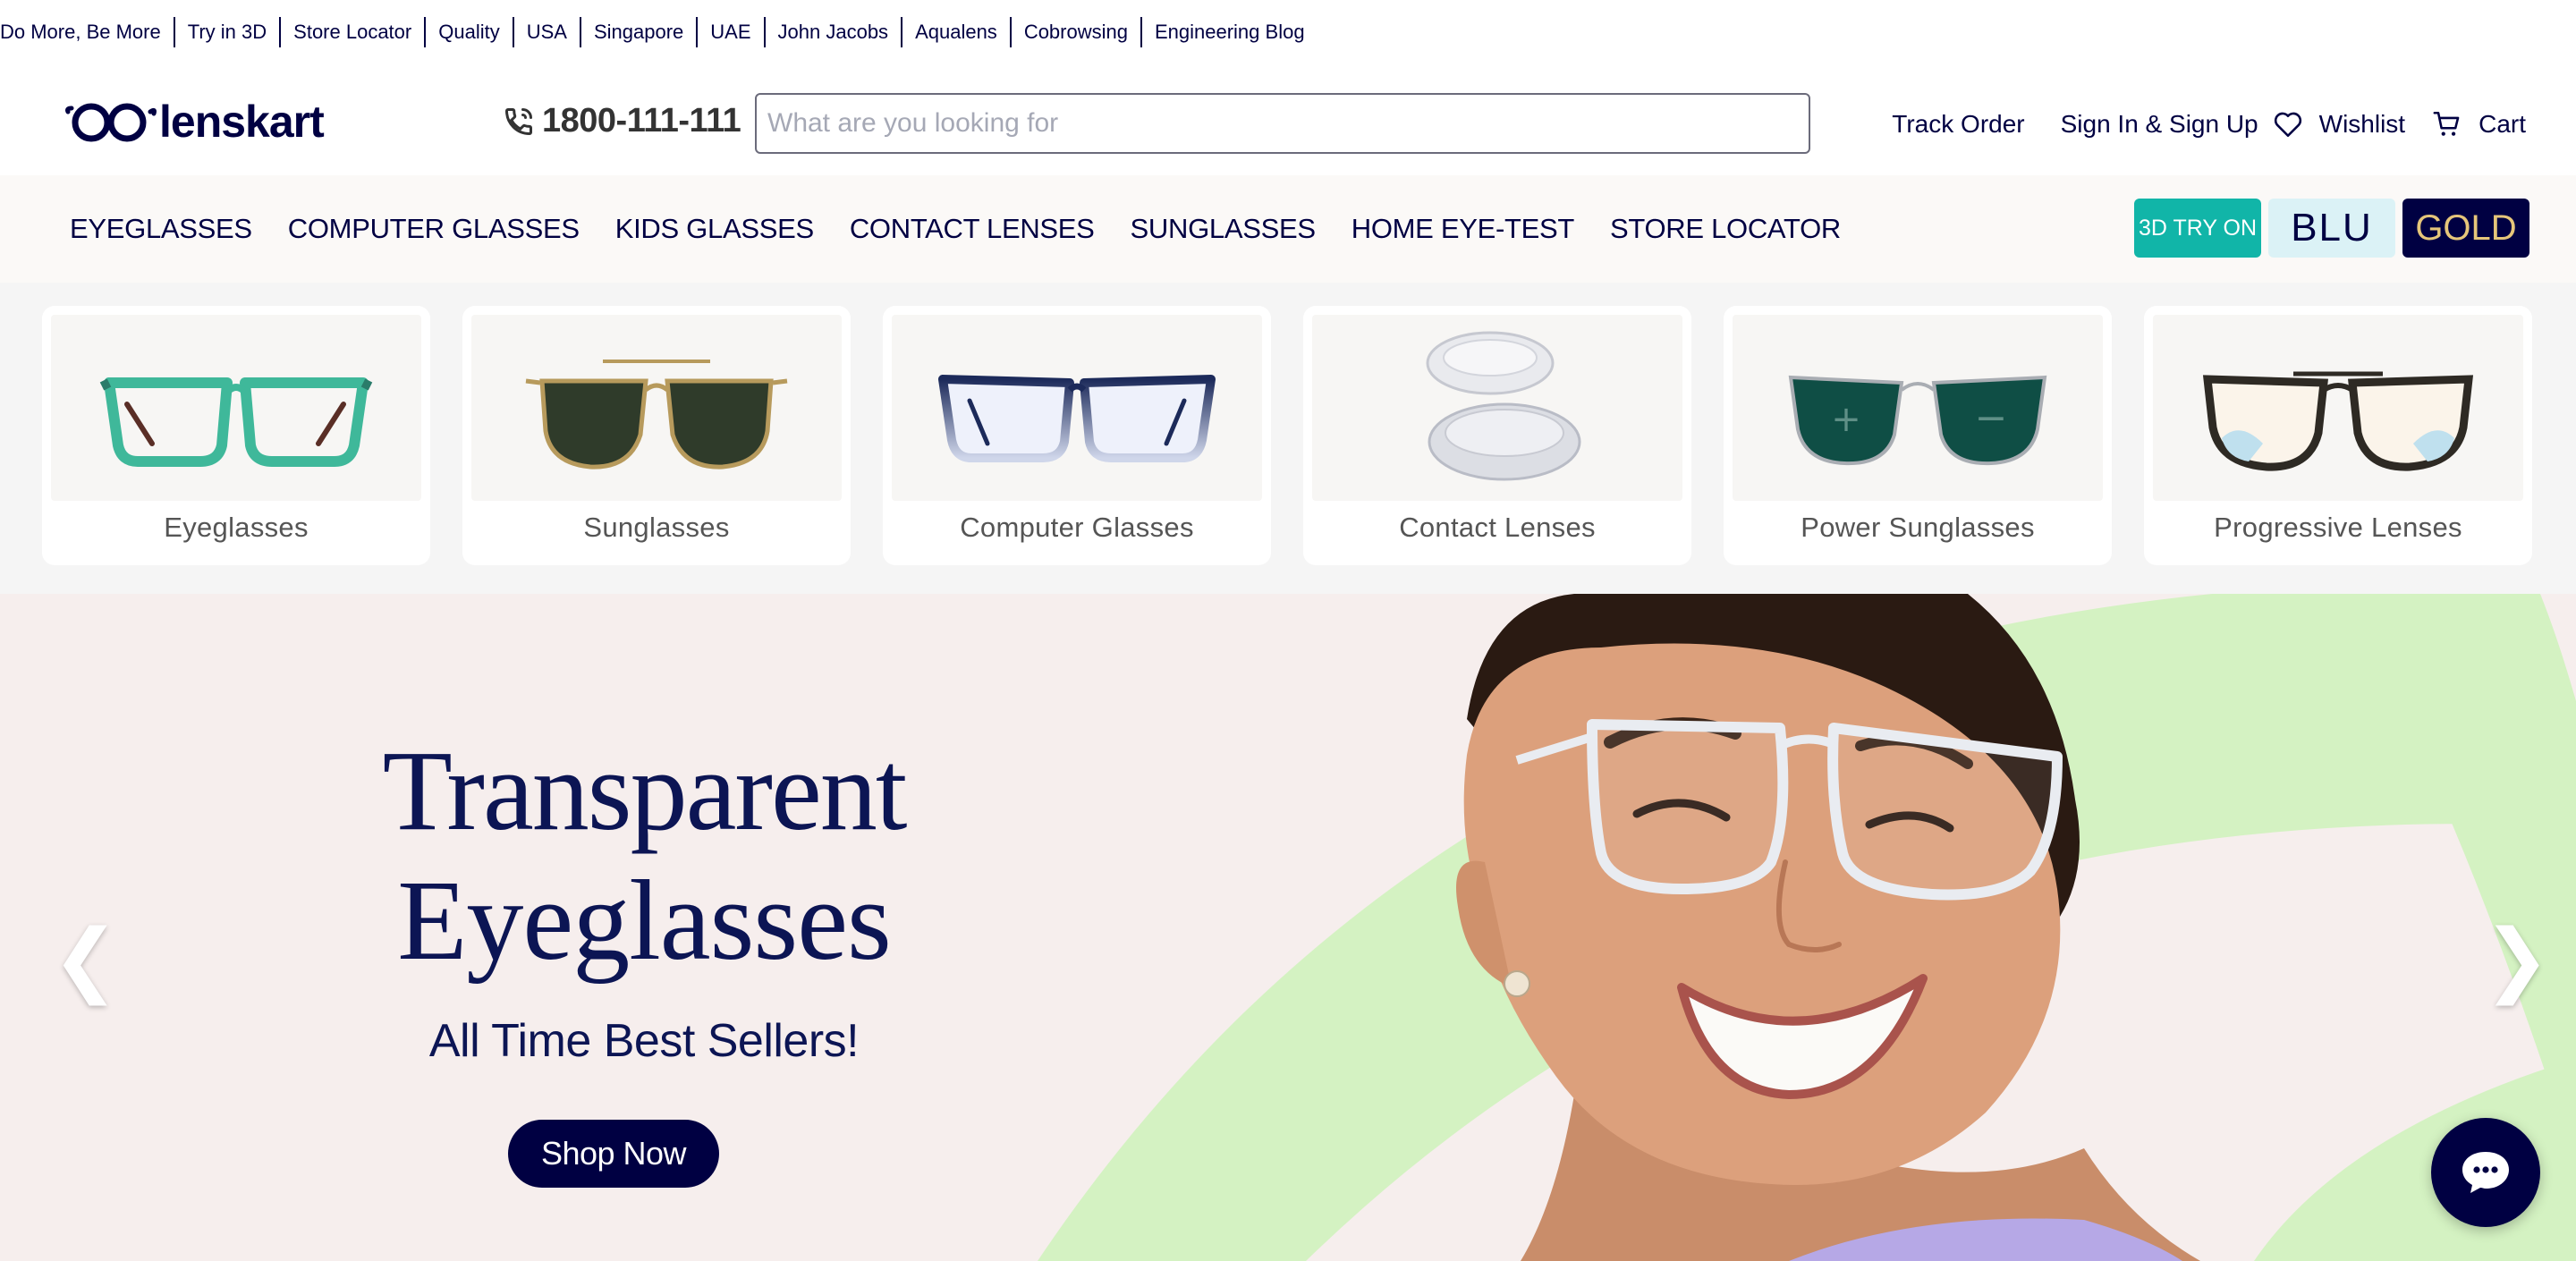  What do you see at coordinates (2465, 229) in the screenshot?
I see `gold-button: GOLD` at bounding box center [2465, 229].